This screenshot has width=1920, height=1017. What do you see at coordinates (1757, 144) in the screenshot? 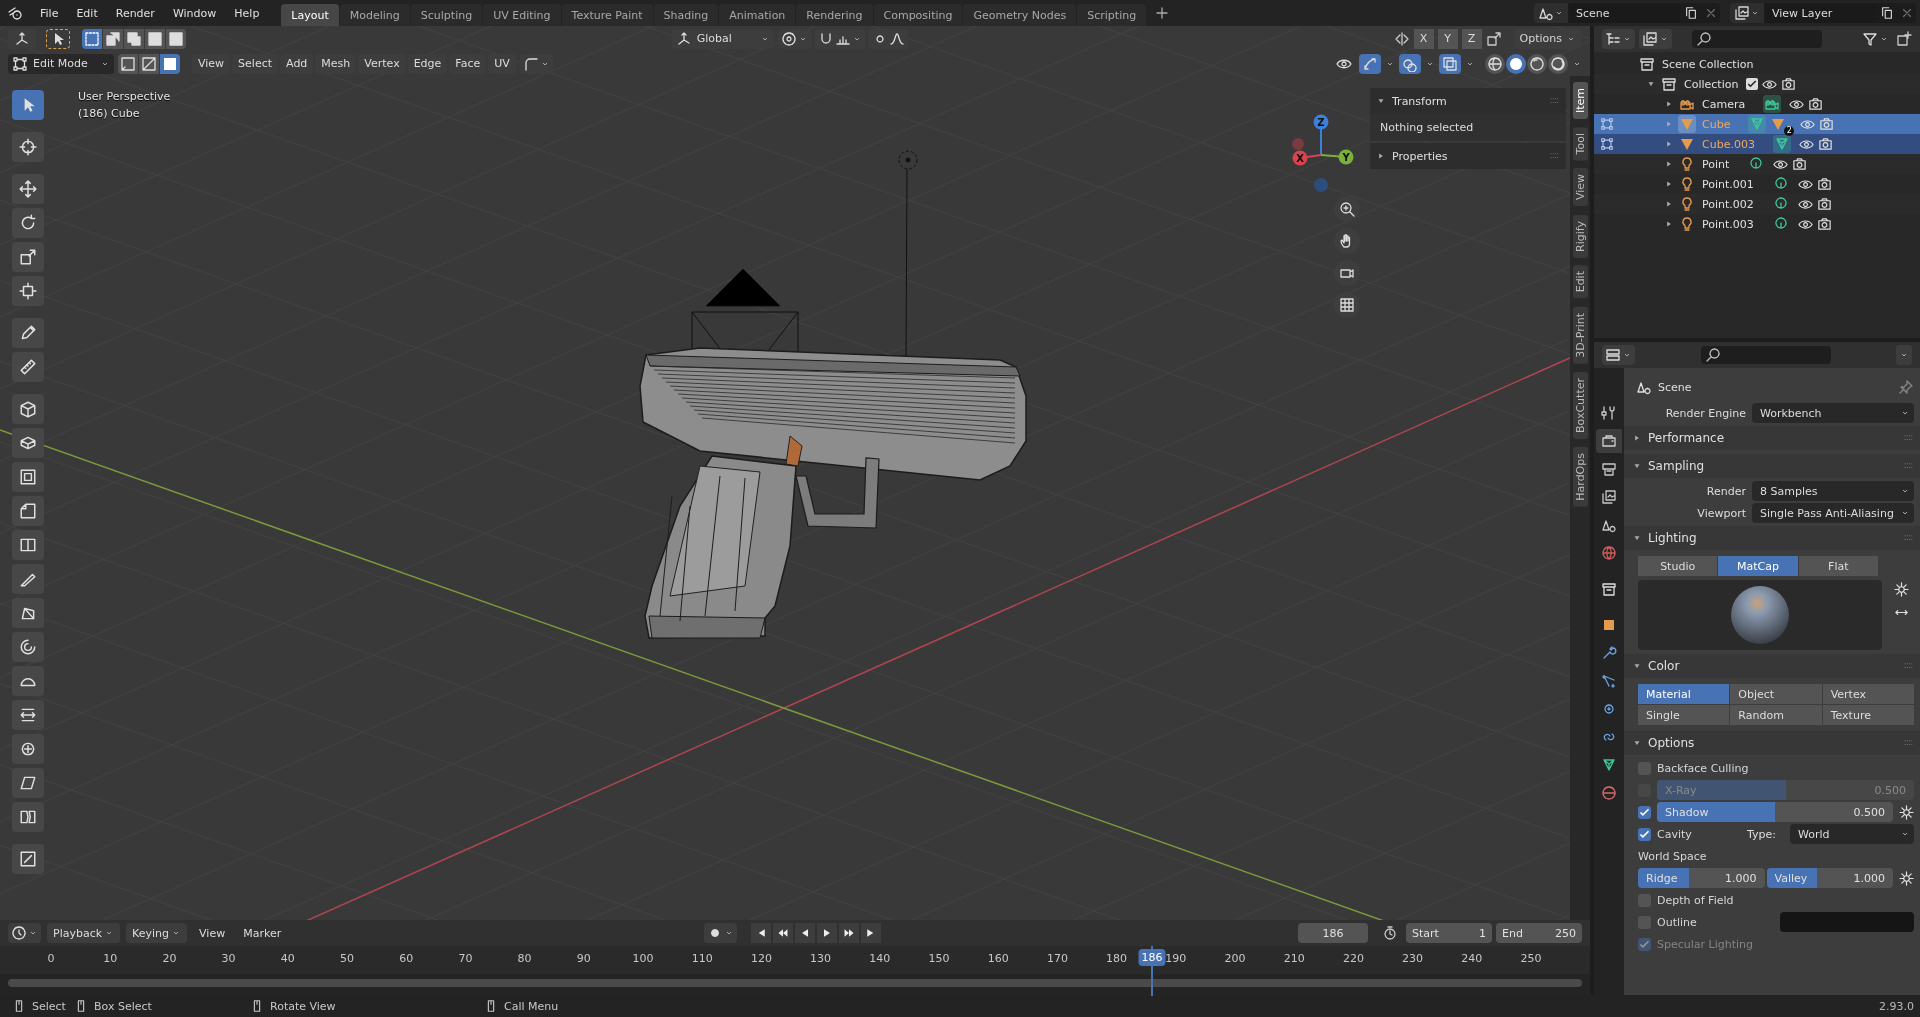
I see `outliner-row: Cube.003` at bounding box center [1757, 144].